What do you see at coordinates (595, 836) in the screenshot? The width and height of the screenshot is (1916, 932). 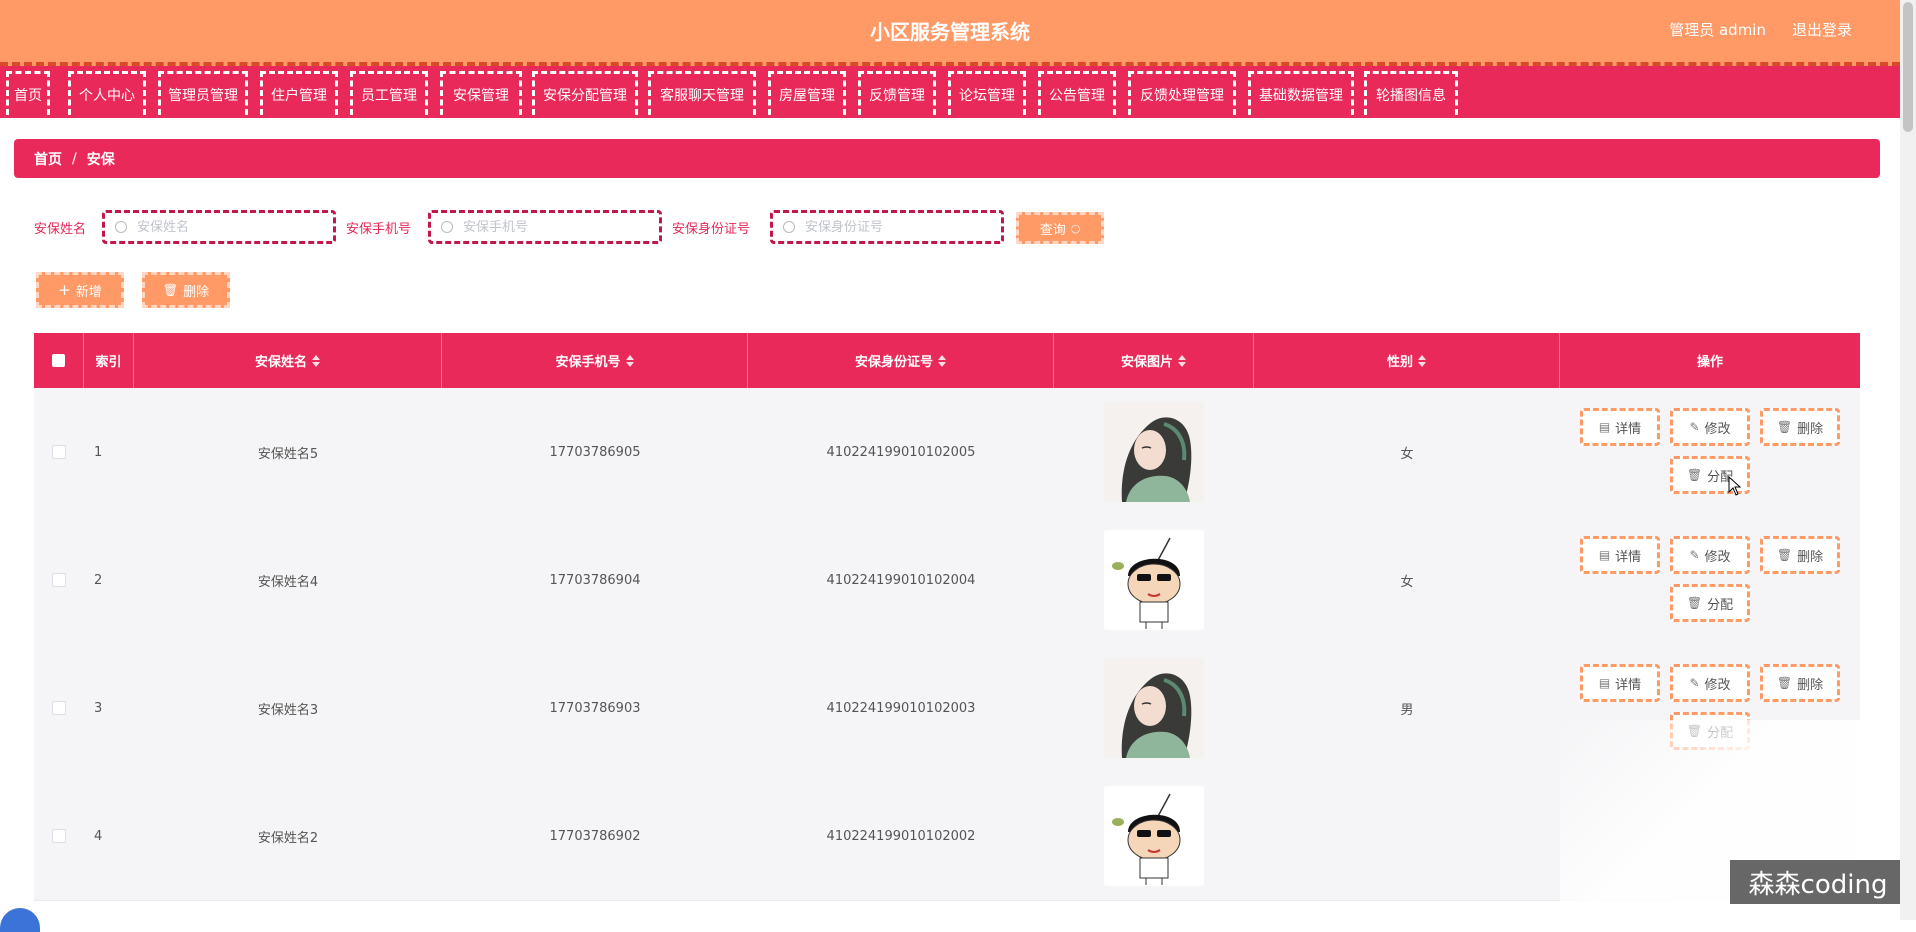 I see `row-phone: 17703786902` at bounding box center [595, 836].